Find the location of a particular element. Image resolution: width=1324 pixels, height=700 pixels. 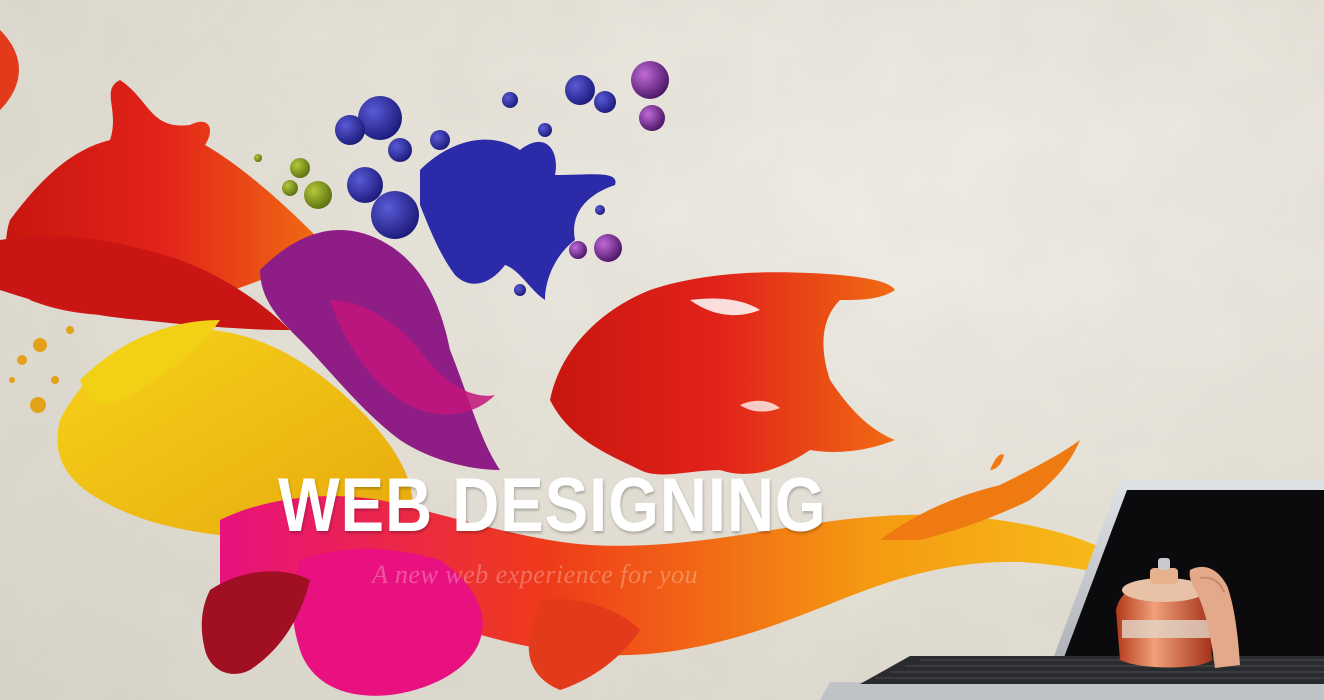

laptop-keyboard is located at coordinates (1072, 678).